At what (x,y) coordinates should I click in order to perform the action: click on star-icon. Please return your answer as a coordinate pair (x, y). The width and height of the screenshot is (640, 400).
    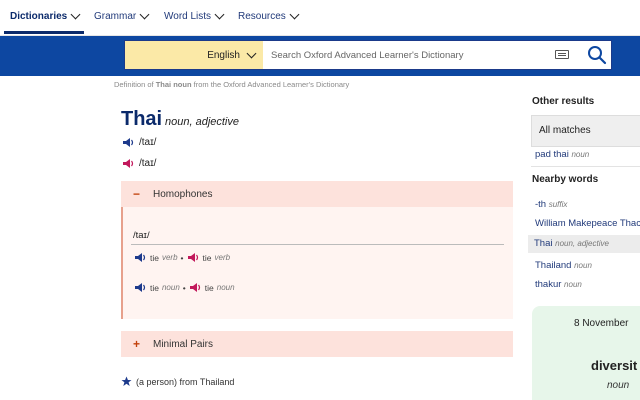
    Looking at the image, I should click on (126, 381).